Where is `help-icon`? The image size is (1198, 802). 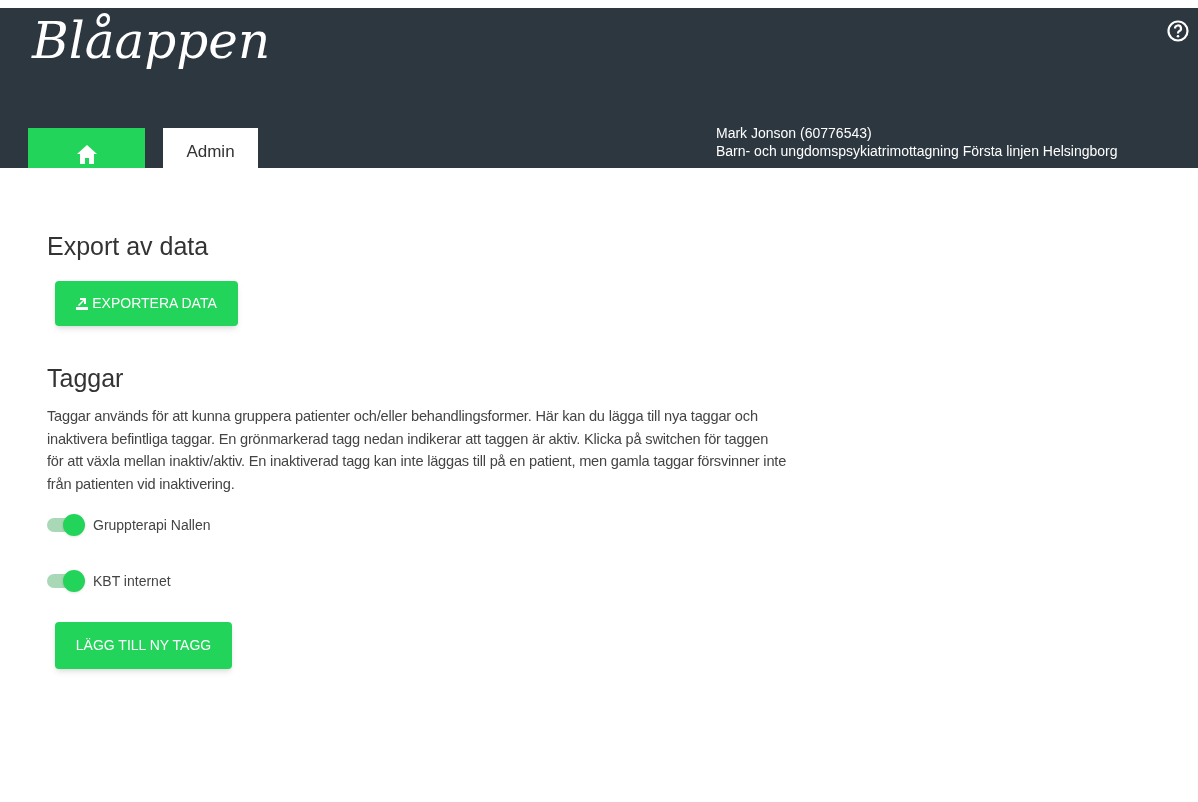
help-icon is located at coordinates (1178, 31).